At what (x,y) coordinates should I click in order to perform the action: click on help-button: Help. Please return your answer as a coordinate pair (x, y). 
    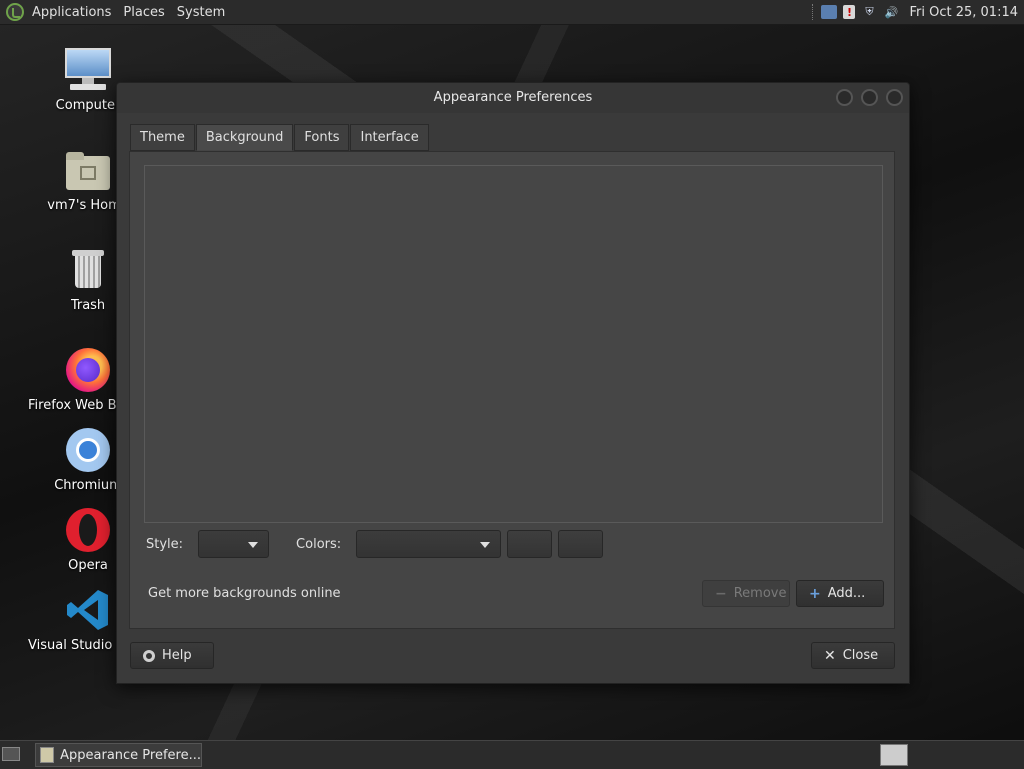
    Looking at the image, I should click on (172, 655).